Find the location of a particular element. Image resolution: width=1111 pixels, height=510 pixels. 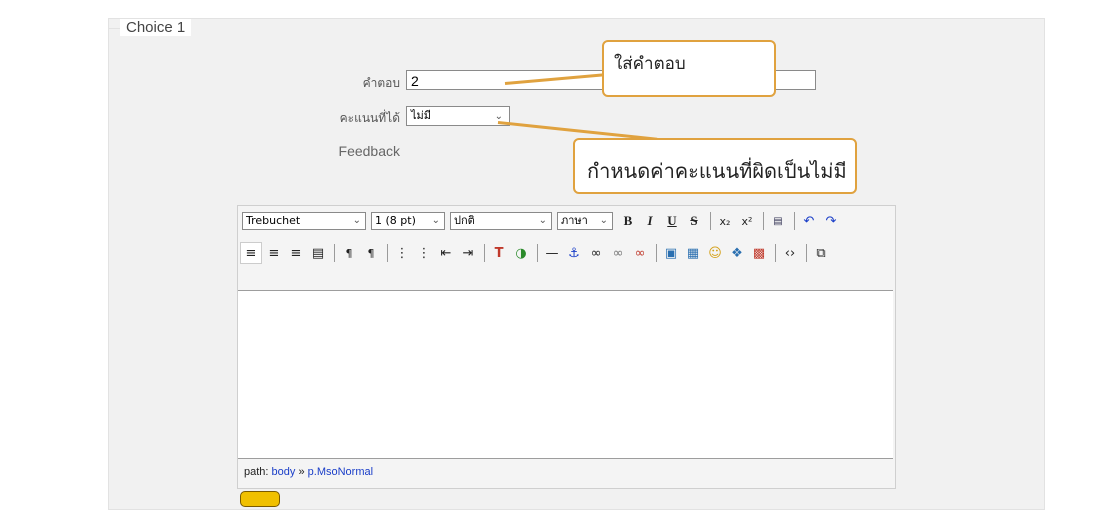

paste-word-icon: ▤ is located at coordinates (778, 221).